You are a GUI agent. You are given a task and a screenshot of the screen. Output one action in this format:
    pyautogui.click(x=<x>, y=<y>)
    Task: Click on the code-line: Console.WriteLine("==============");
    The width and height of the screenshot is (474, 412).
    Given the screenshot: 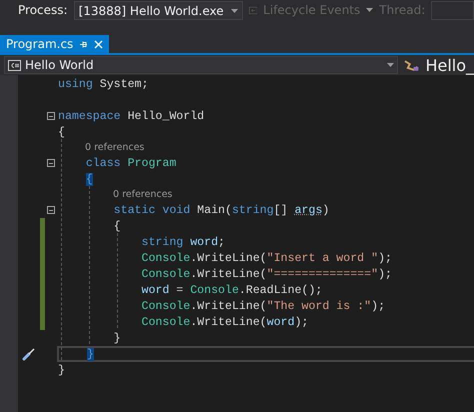 What is the action you would take?
    pyautogui.click(x=266, y=274)
    